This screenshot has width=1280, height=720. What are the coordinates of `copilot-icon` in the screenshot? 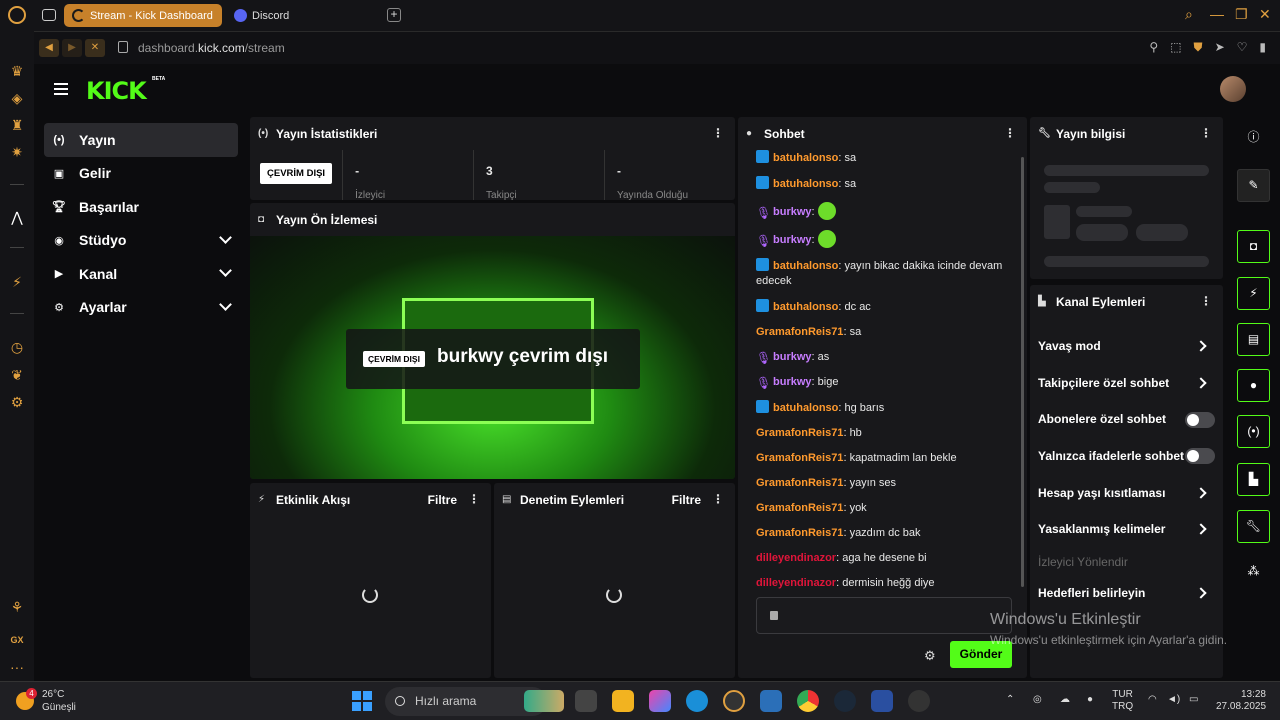 It's located at (660, 701).